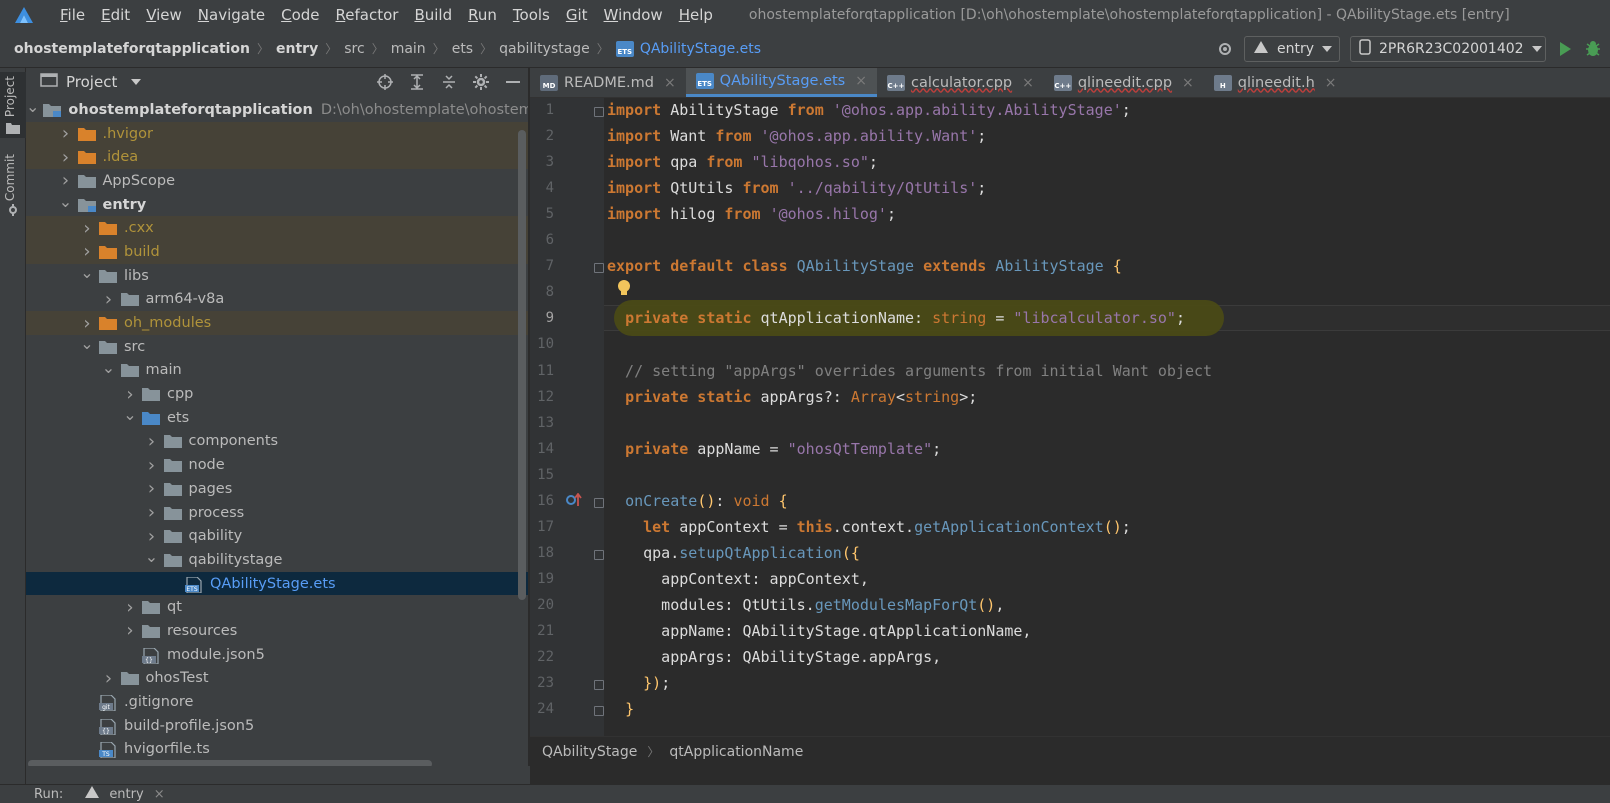 The height and width of the screenshot is (803, 1610). What do you see at coordinates (624, 290) in the screenshot?
I see `intention-bulb-icon` at bounding box center [624, 290].